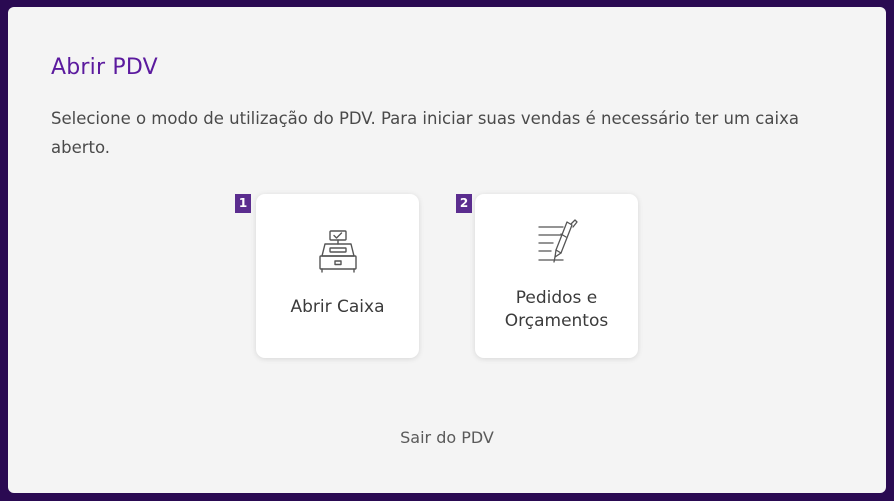 The height and width of the screenshot is (501, 894). I want to click on orders-quotes-label: Pedidos e Orçamentos, so click(556, 310).